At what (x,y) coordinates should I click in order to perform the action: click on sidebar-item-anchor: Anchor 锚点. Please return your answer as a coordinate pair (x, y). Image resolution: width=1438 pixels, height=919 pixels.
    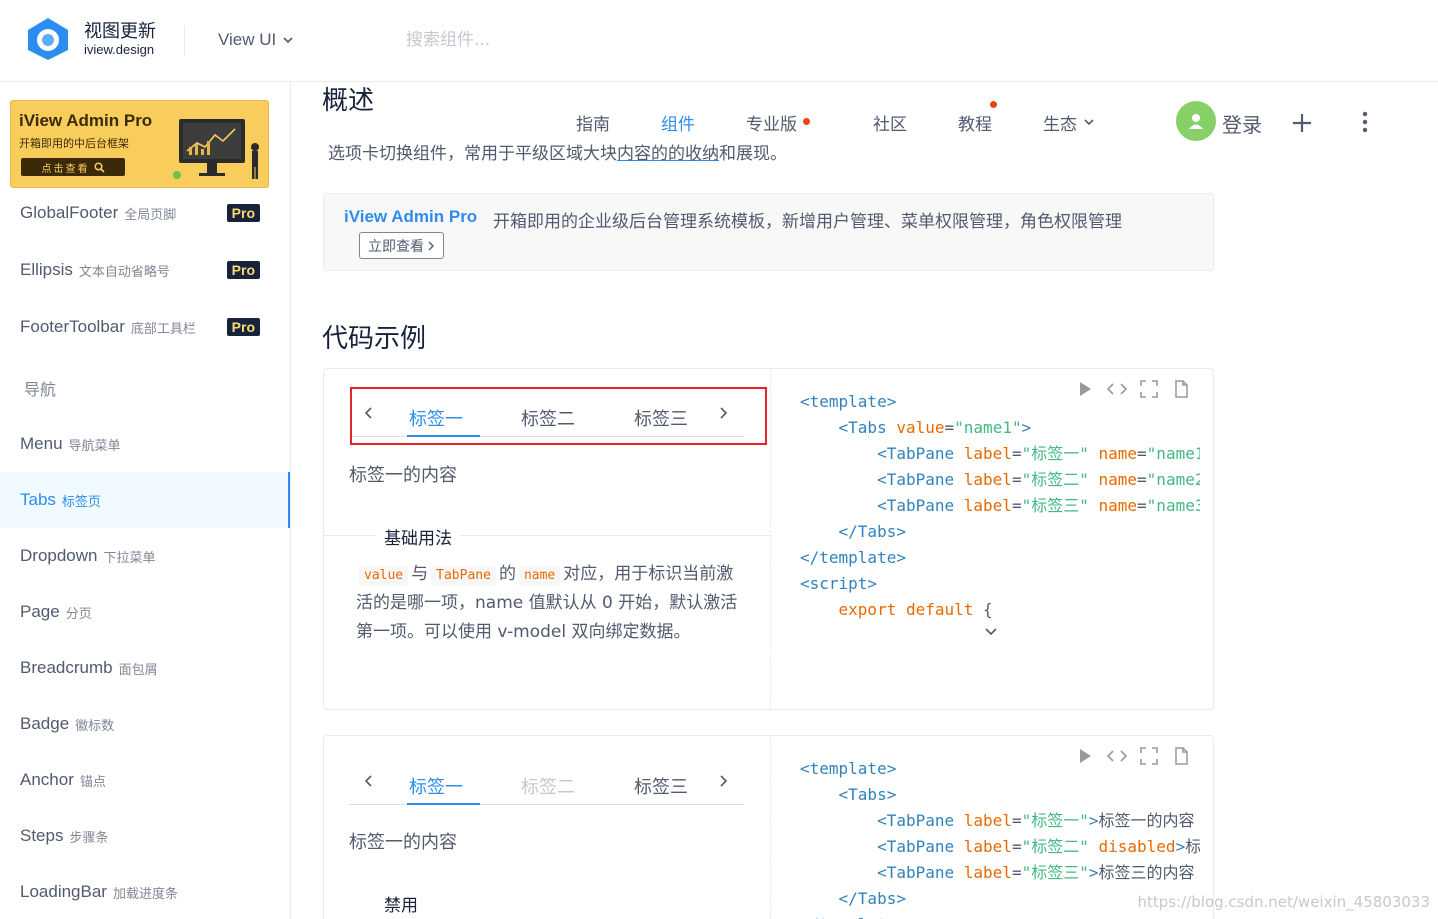
    Looking at the image, I should click on (145, 780).